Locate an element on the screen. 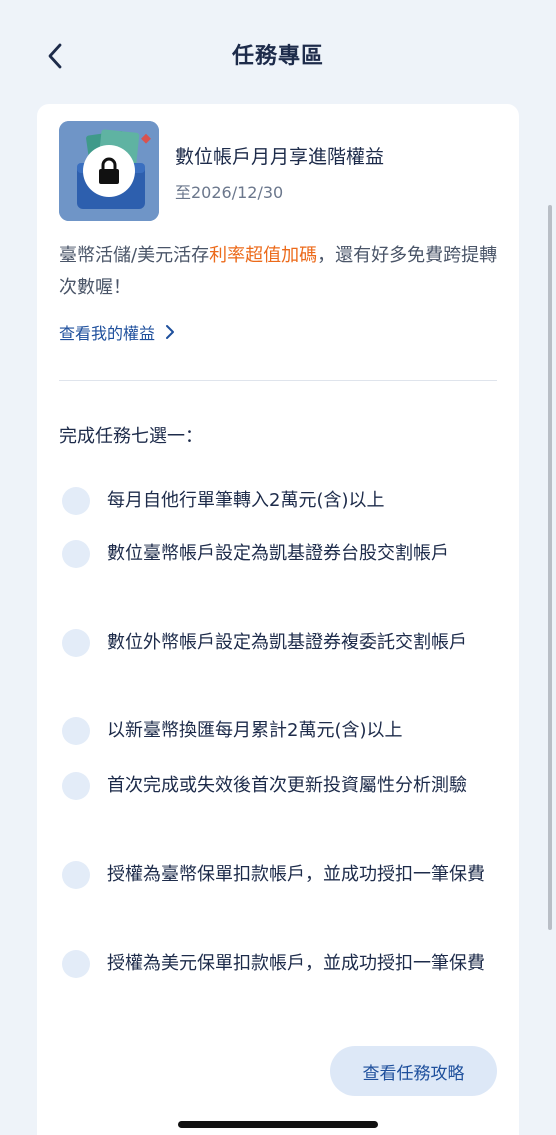  view-rights-link: 查看我的權益 is located at coordinates (117, 332).